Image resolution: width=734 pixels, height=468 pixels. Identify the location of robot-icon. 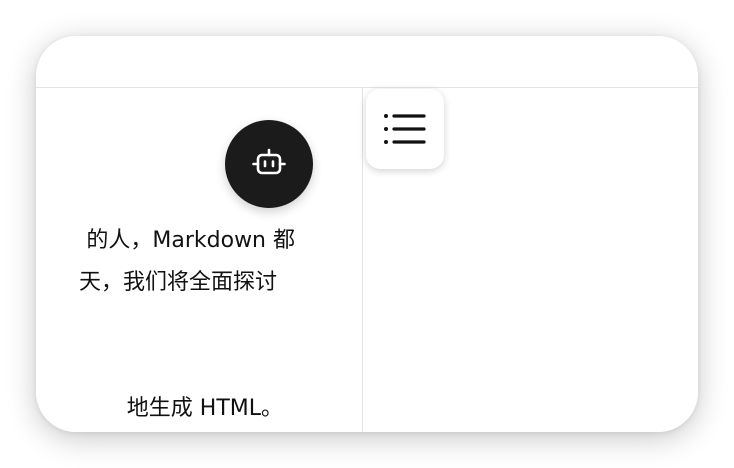
(269, 164).